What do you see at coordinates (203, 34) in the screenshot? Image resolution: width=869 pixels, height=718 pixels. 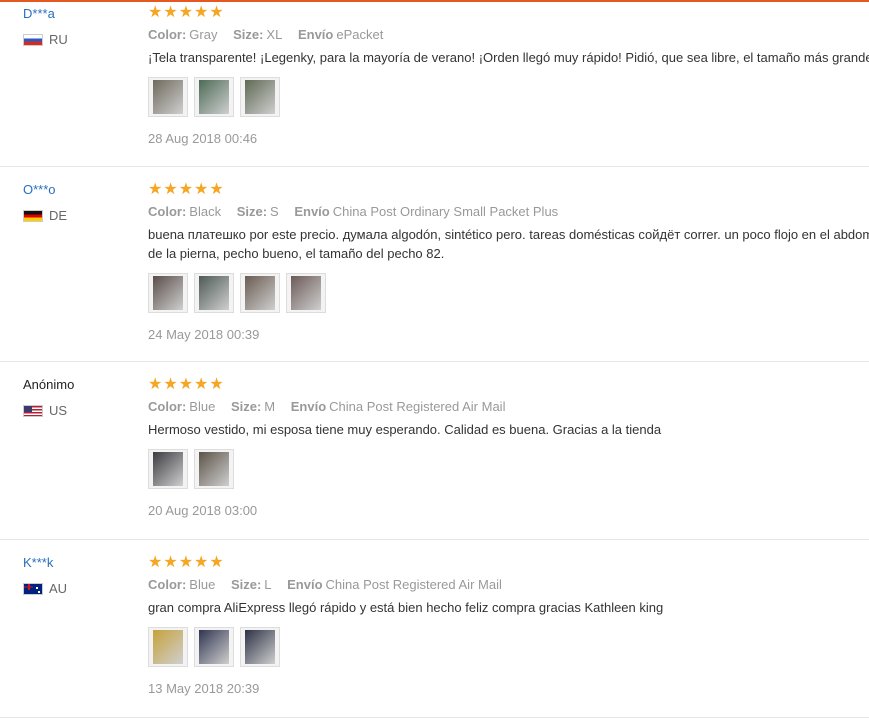 I see `attr-value: Gray` at bounding box center [203, 34].